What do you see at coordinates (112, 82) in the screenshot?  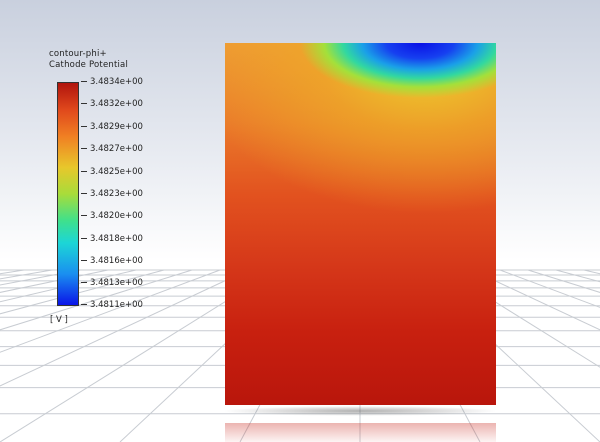 I see `legend-label: 3.4834e+00` at bounding box center [112, 82].